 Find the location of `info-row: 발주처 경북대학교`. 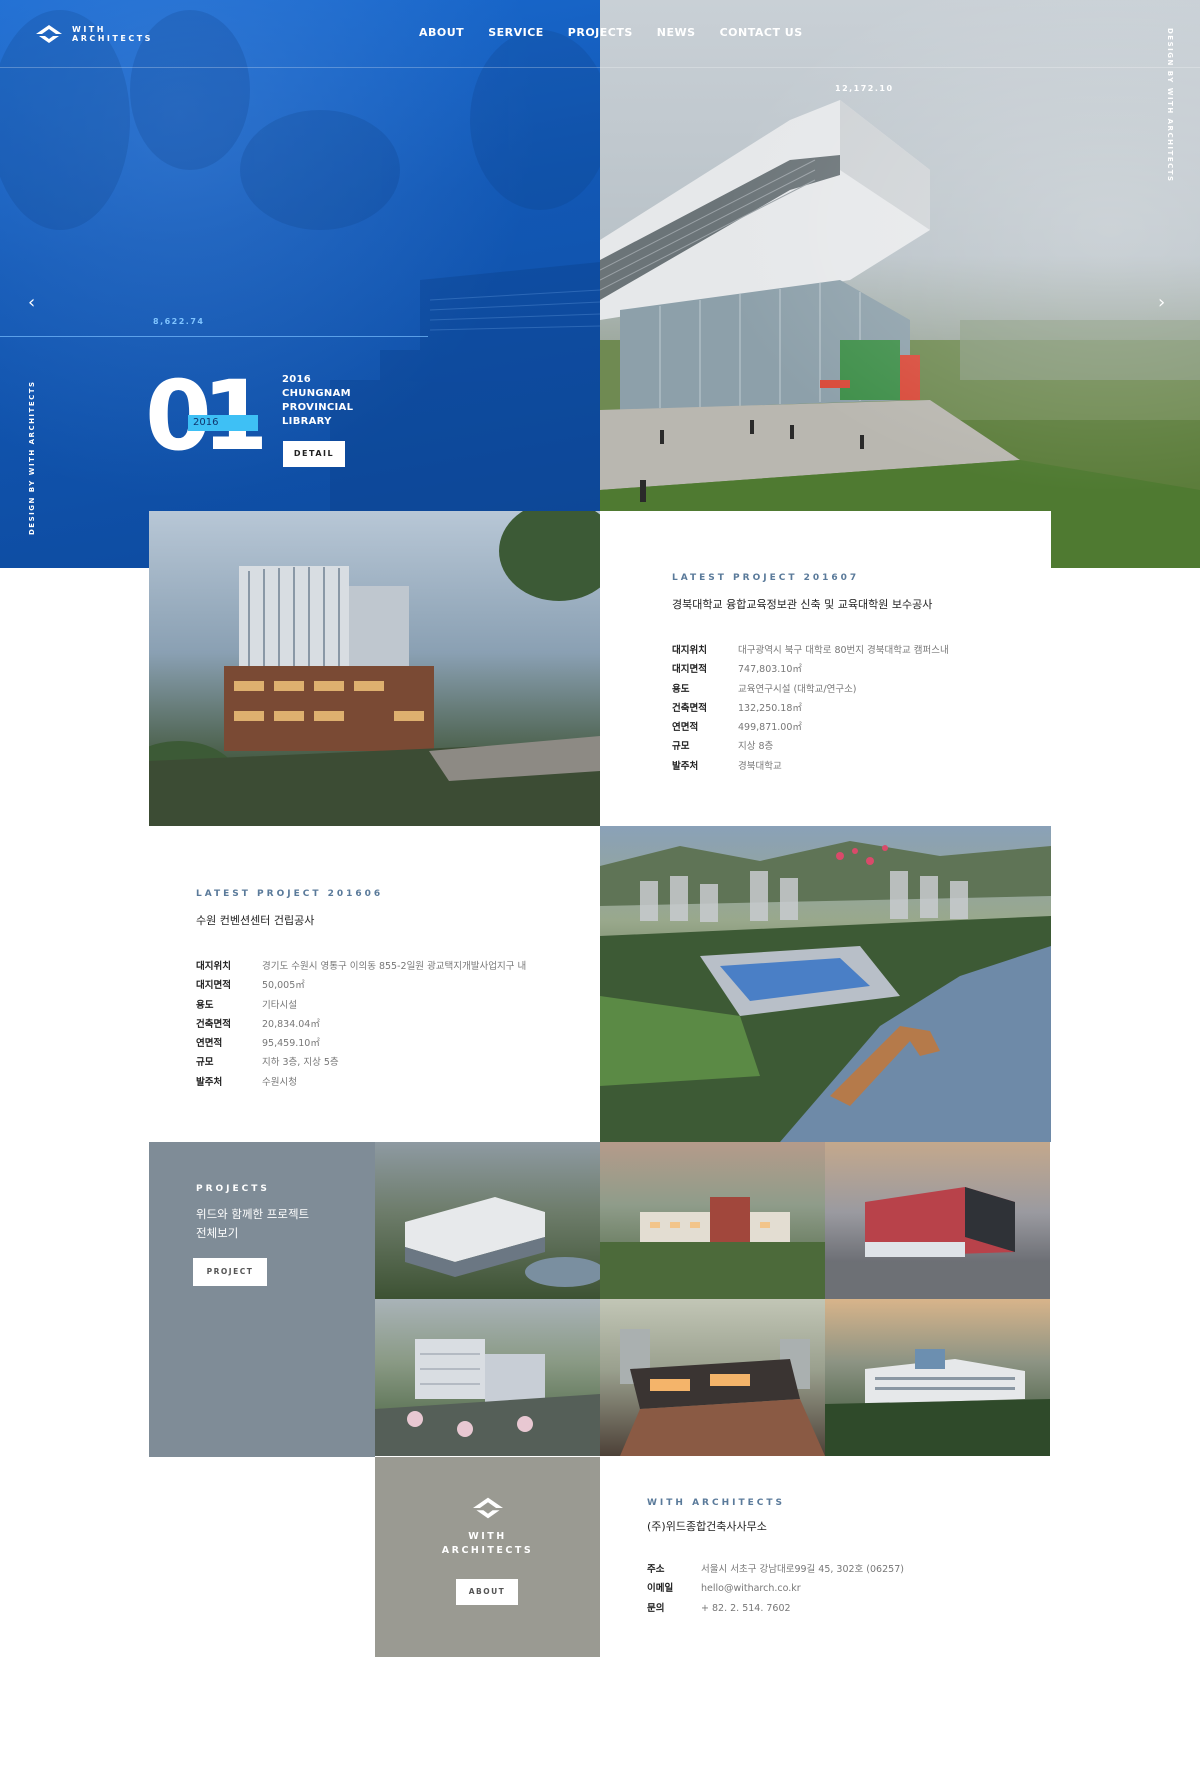

info-row: 발주처 경북대학교 is located at coordinates (727, 766).